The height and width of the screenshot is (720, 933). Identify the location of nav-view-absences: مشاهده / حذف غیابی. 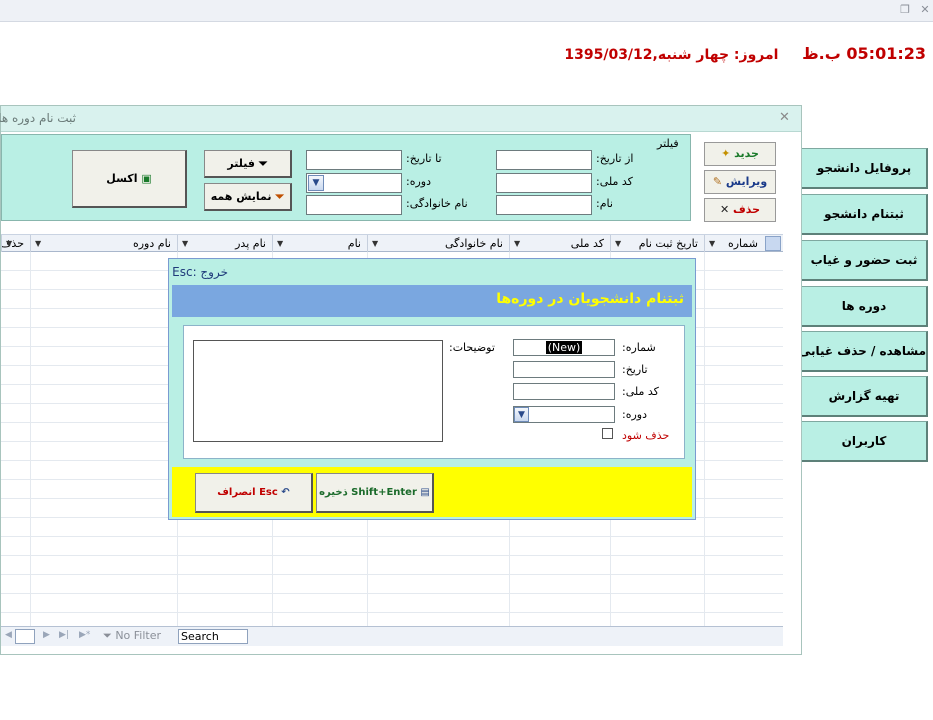
(864, 351).